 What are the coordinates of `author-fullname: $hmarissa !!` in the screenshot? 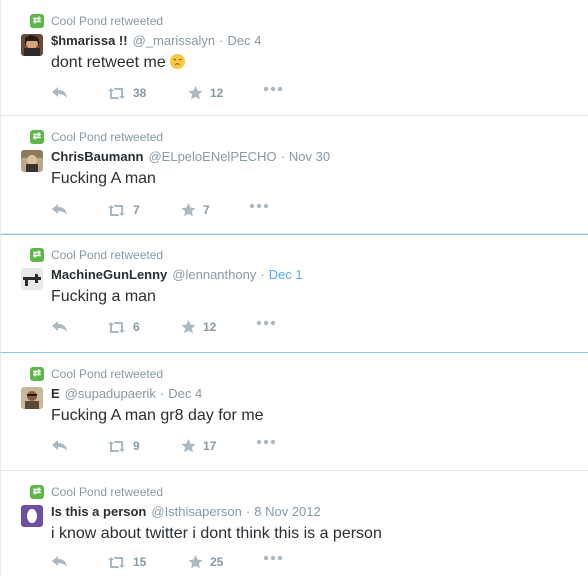 It's located at (89, 40).